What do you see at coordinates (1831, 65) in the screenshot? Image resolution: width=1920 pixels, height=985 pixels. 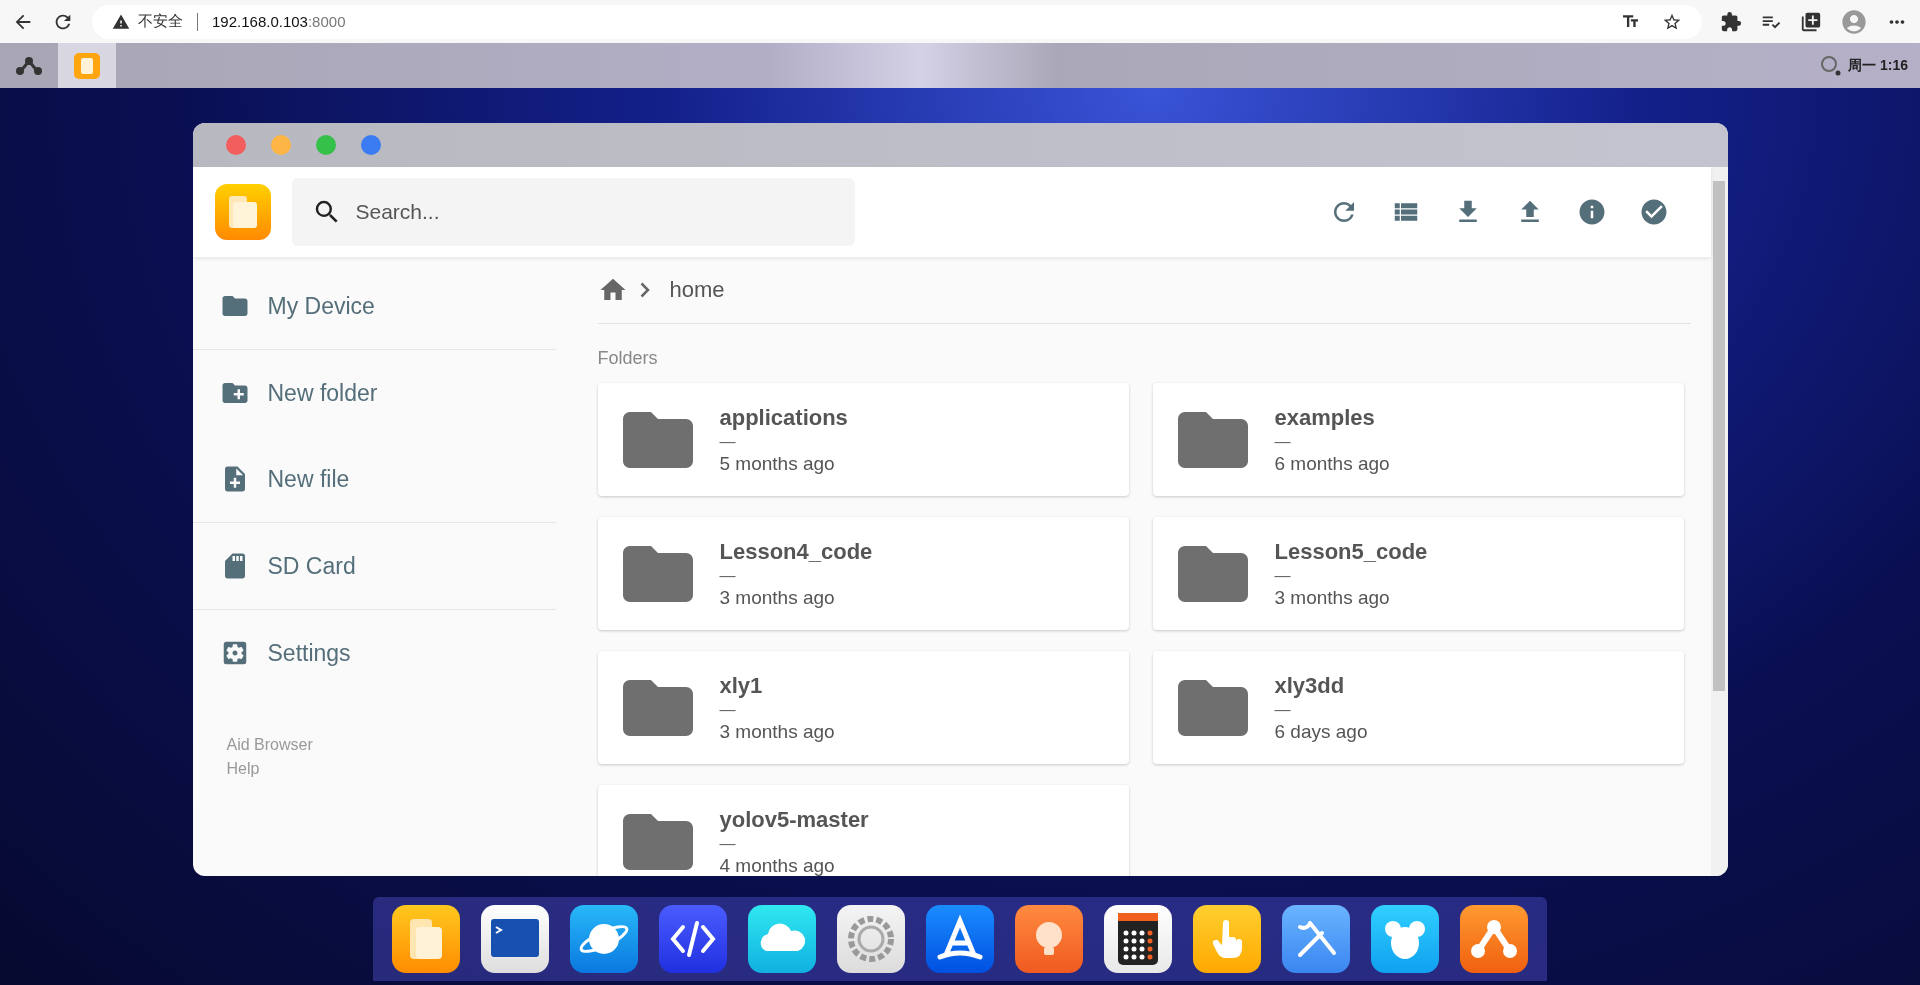 I see `search-icon` at bounding box center [1831, 65].